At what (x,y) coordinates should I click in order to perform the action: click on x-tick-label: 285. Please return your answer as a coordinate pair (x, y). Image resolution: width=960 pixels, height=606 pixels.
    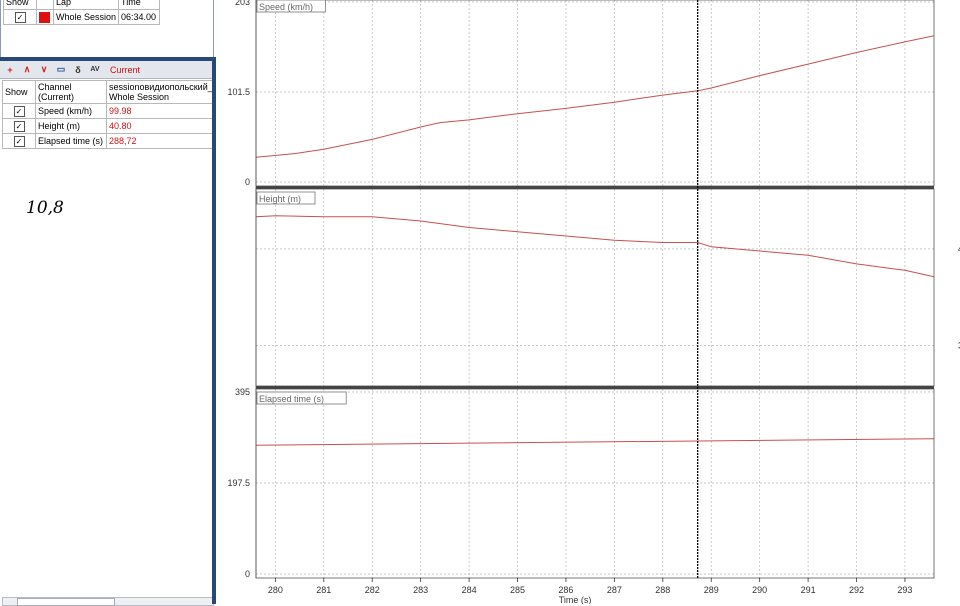
    Looking at the image, I should click on (517, 590).